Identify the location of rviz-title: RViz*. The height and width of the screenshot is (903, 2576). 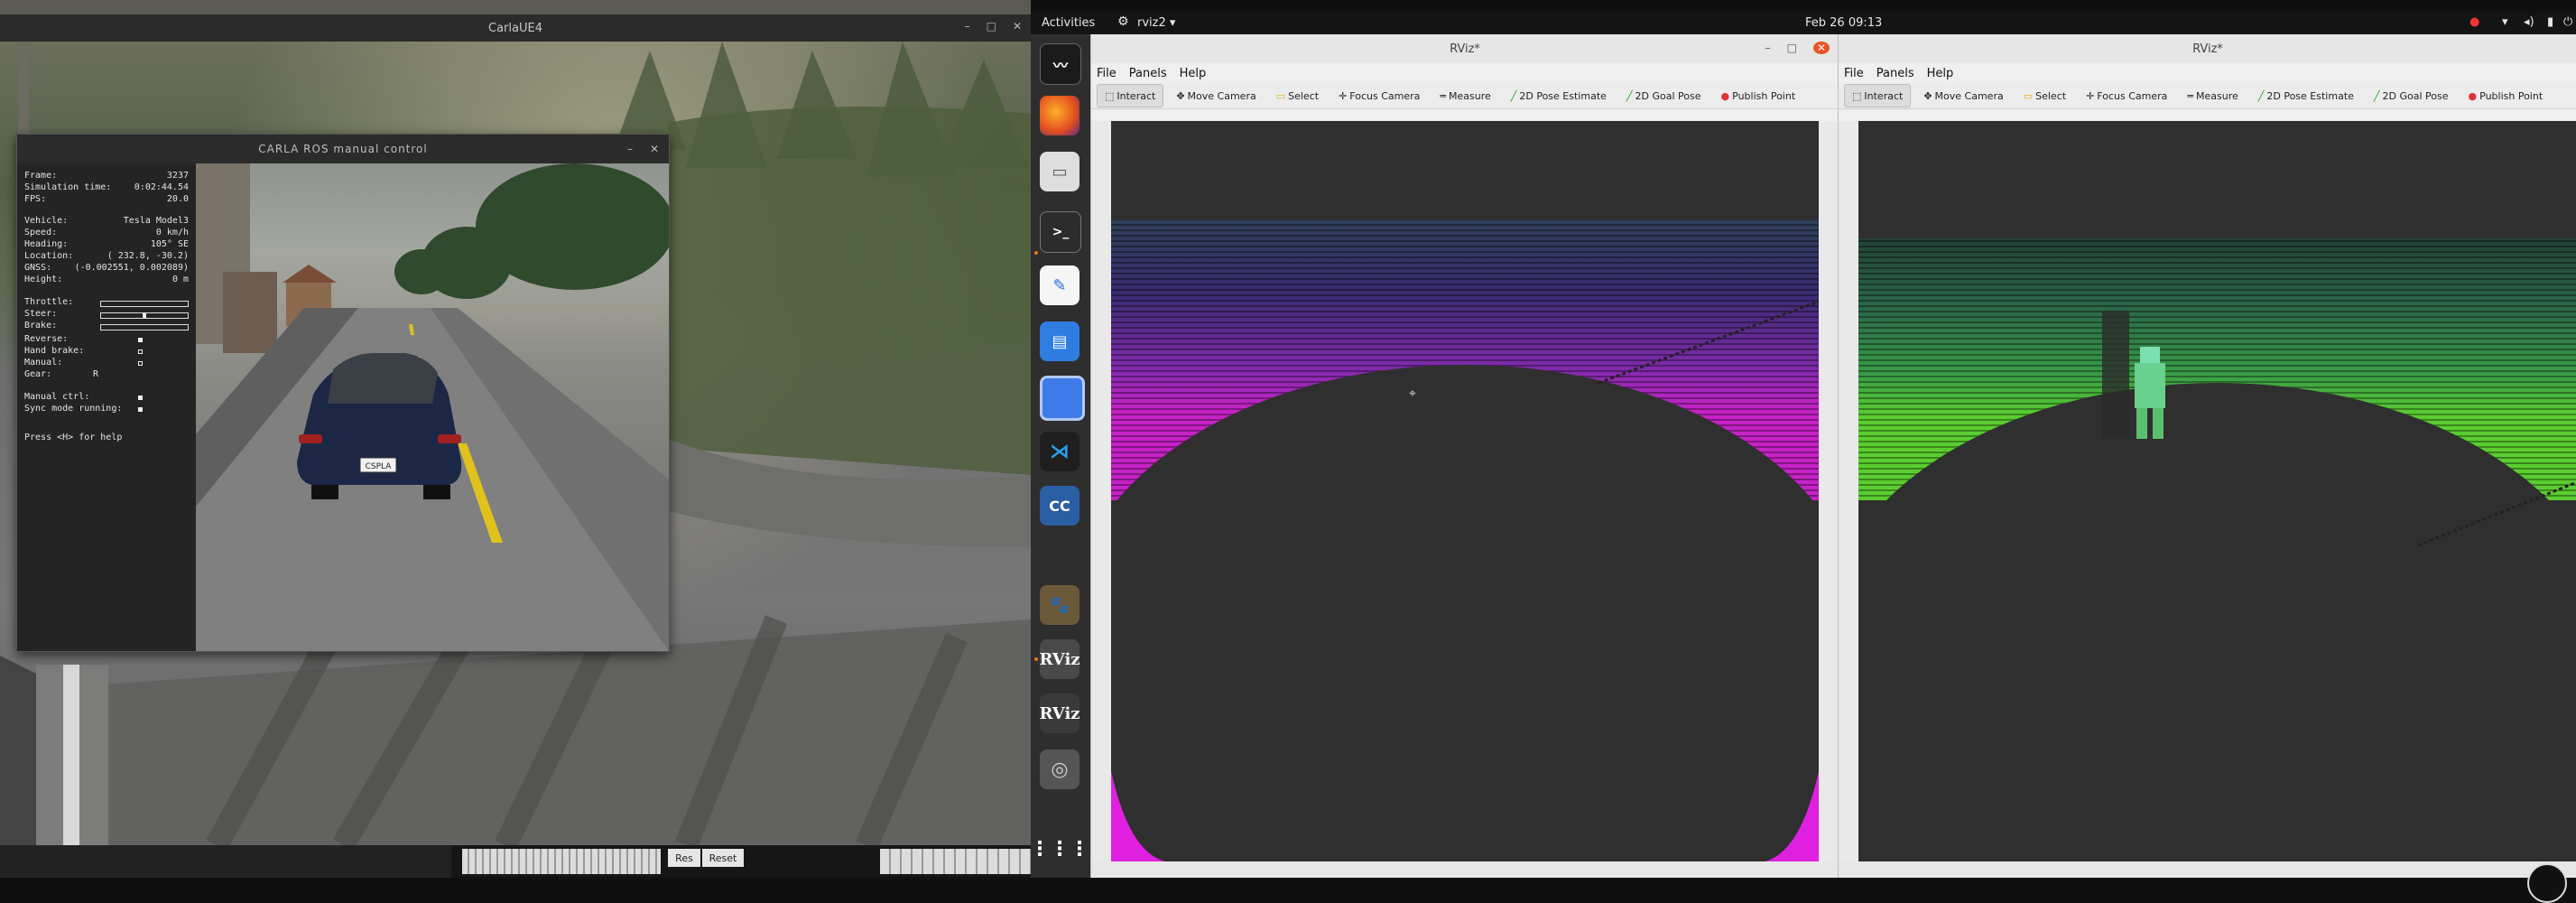
(2208, 49).